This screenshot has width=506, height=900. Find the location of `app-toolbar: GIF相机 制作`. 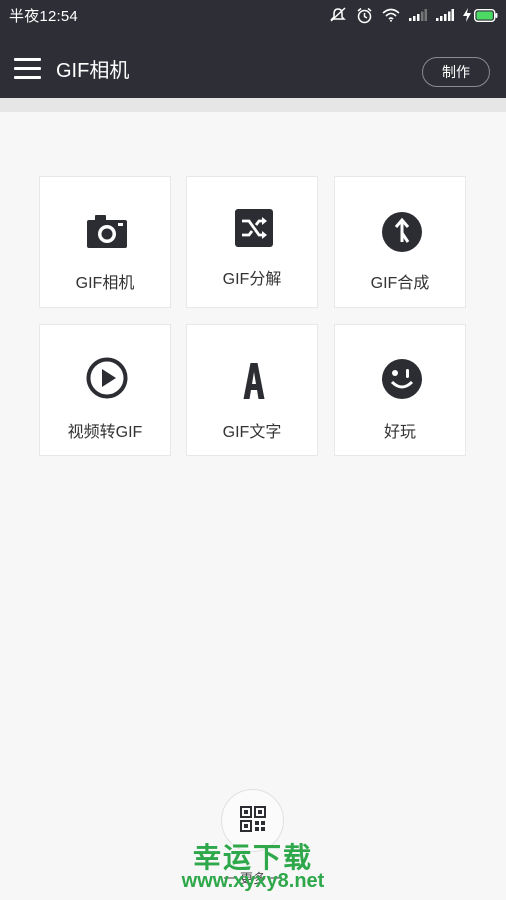

app-toolbar: GIF相机 制作 is located at coordinates (253, 64).